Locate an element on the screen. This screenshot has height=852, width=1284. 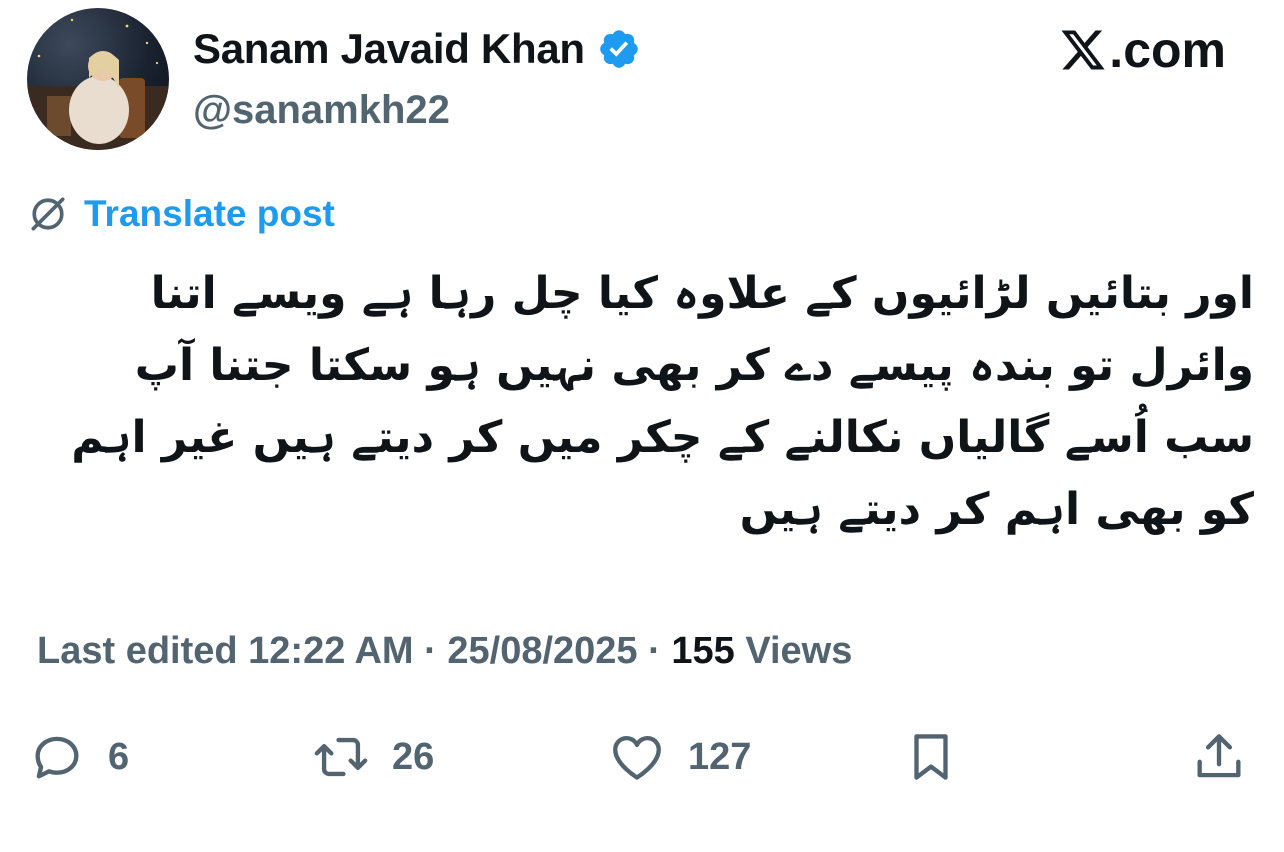
brand-logo-text: .com is located at coordinates (1167, 50).